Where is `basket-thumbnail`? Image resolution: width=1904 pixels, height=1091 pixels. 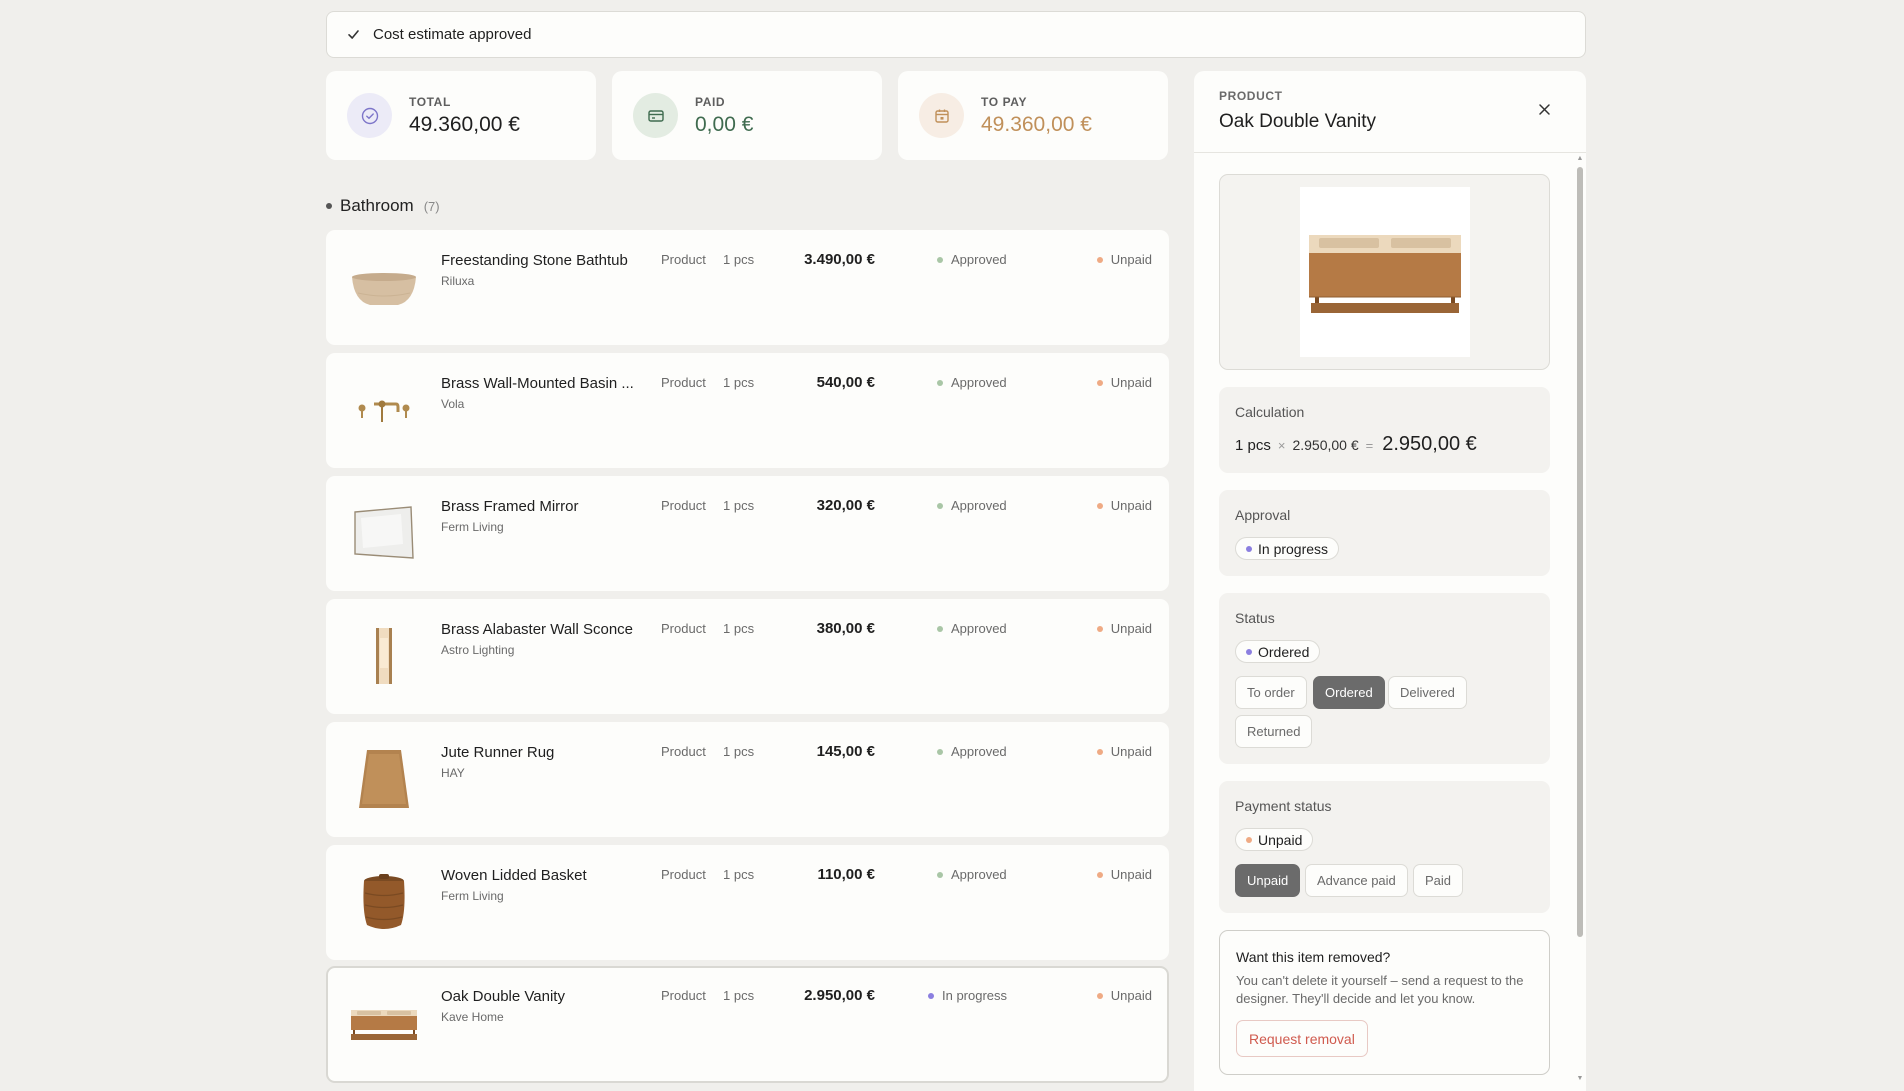
basket-thumbnail is located at coordinates (384, 902).